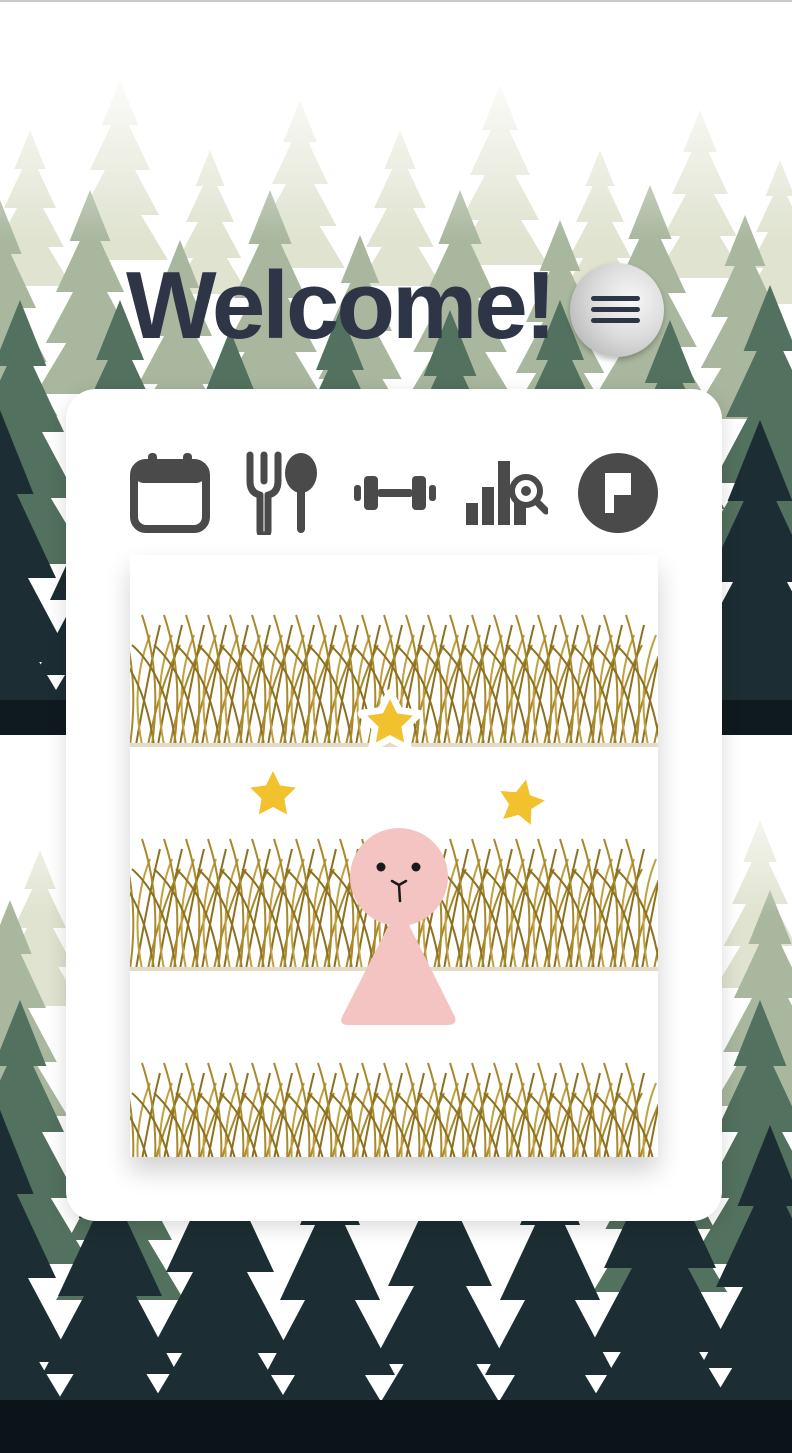 Image resolution: width=792 pixels, height=1453 pixels. What do you see at coordinates (170, 493) in the screenshot?
I see `calendar-icon` at bounding box center [170, 493].